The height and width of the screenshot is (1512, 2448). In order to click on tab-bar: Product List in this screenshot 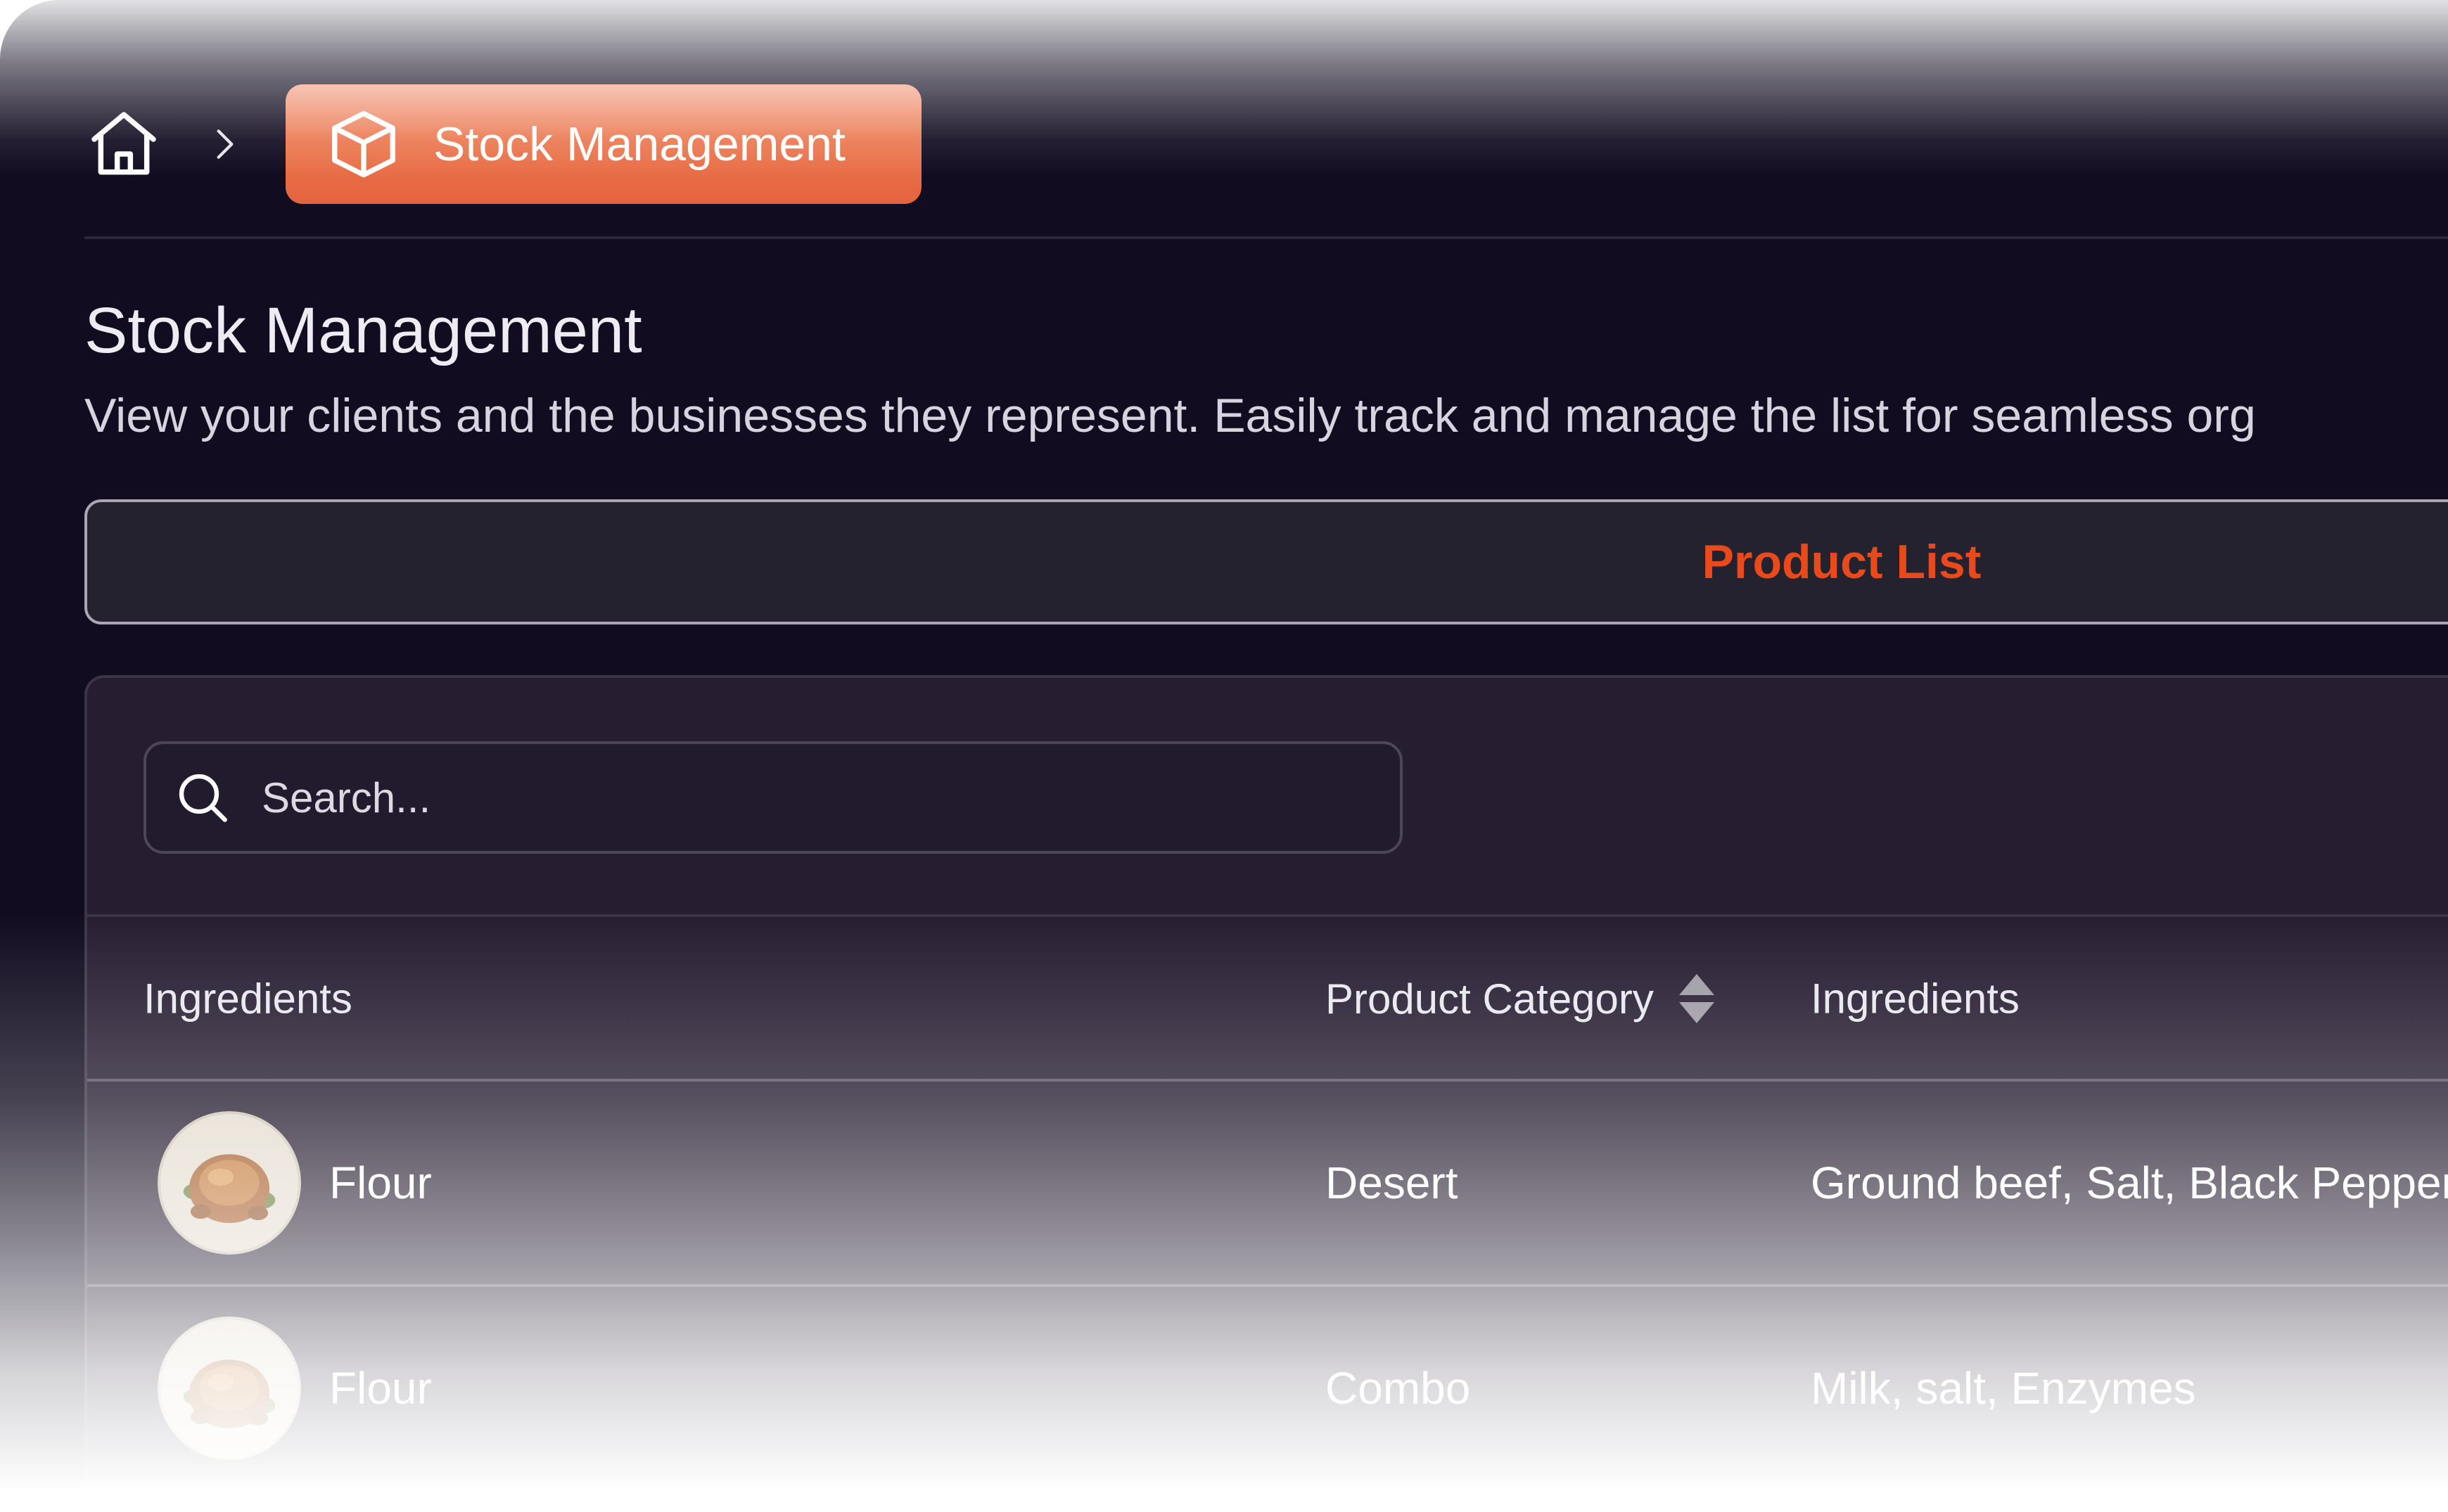, I will do `click(1266, 561)`.